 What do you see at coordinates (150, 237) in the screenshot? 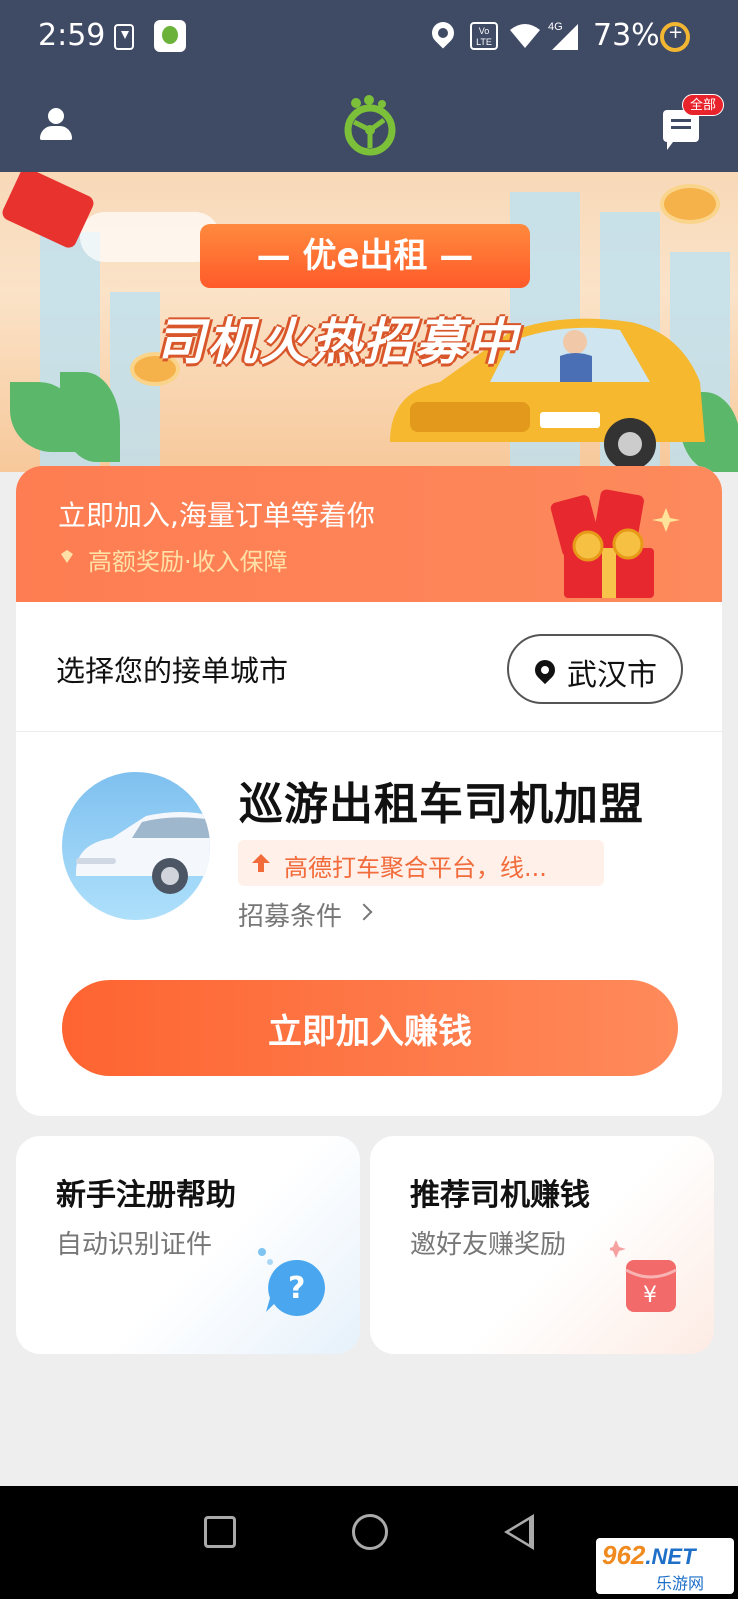
I see `banner-cloud` at bounding box center [150, 237].